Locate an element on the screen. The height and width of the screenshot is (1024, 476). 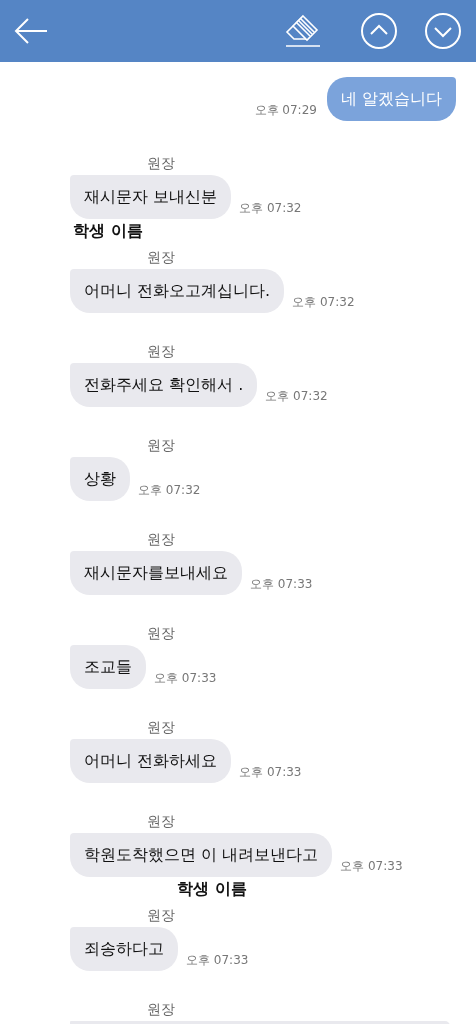
message-bubble: 어머니 전화오고계십니다. is located at coordinates (177, 291).